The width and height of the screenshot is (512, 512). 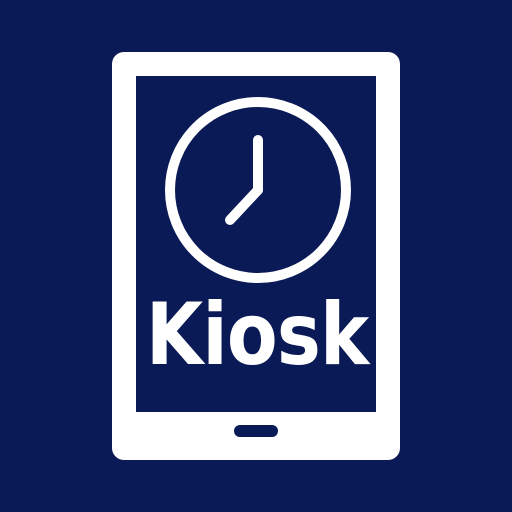 What do you see at coordinates (244, 205) in the screenshot?
I see `clock-hour-hand` at bounding box center [244, 205].